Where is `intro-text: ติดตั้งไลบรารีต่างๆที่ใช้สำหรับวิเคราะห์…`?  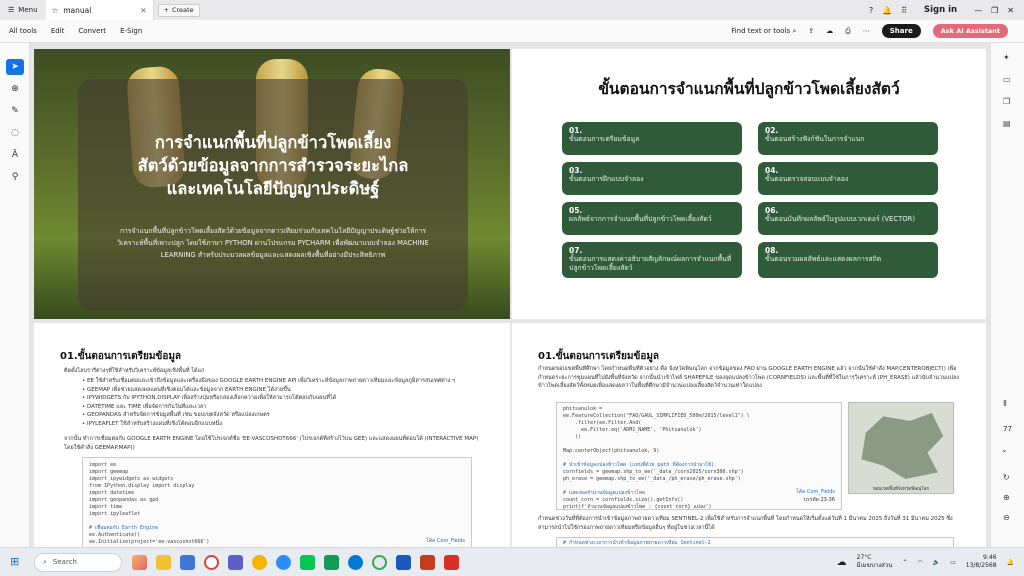 intro-text: ติดตั้งไลบรารีต่างๆที่ใช้สำหรับวิเคราะห์… is located at coordinates (134, 371).